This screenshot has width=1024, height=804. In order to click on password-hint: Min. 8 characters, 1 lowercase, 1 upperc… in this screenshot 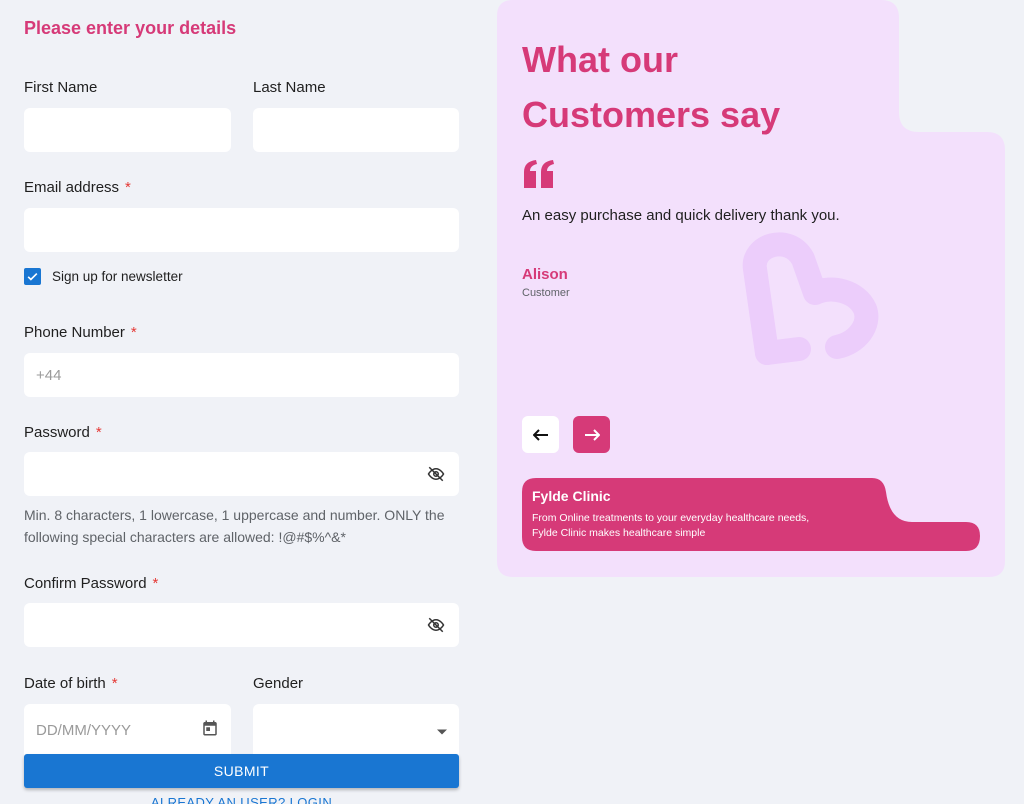, I will do `click(234, 526)`.